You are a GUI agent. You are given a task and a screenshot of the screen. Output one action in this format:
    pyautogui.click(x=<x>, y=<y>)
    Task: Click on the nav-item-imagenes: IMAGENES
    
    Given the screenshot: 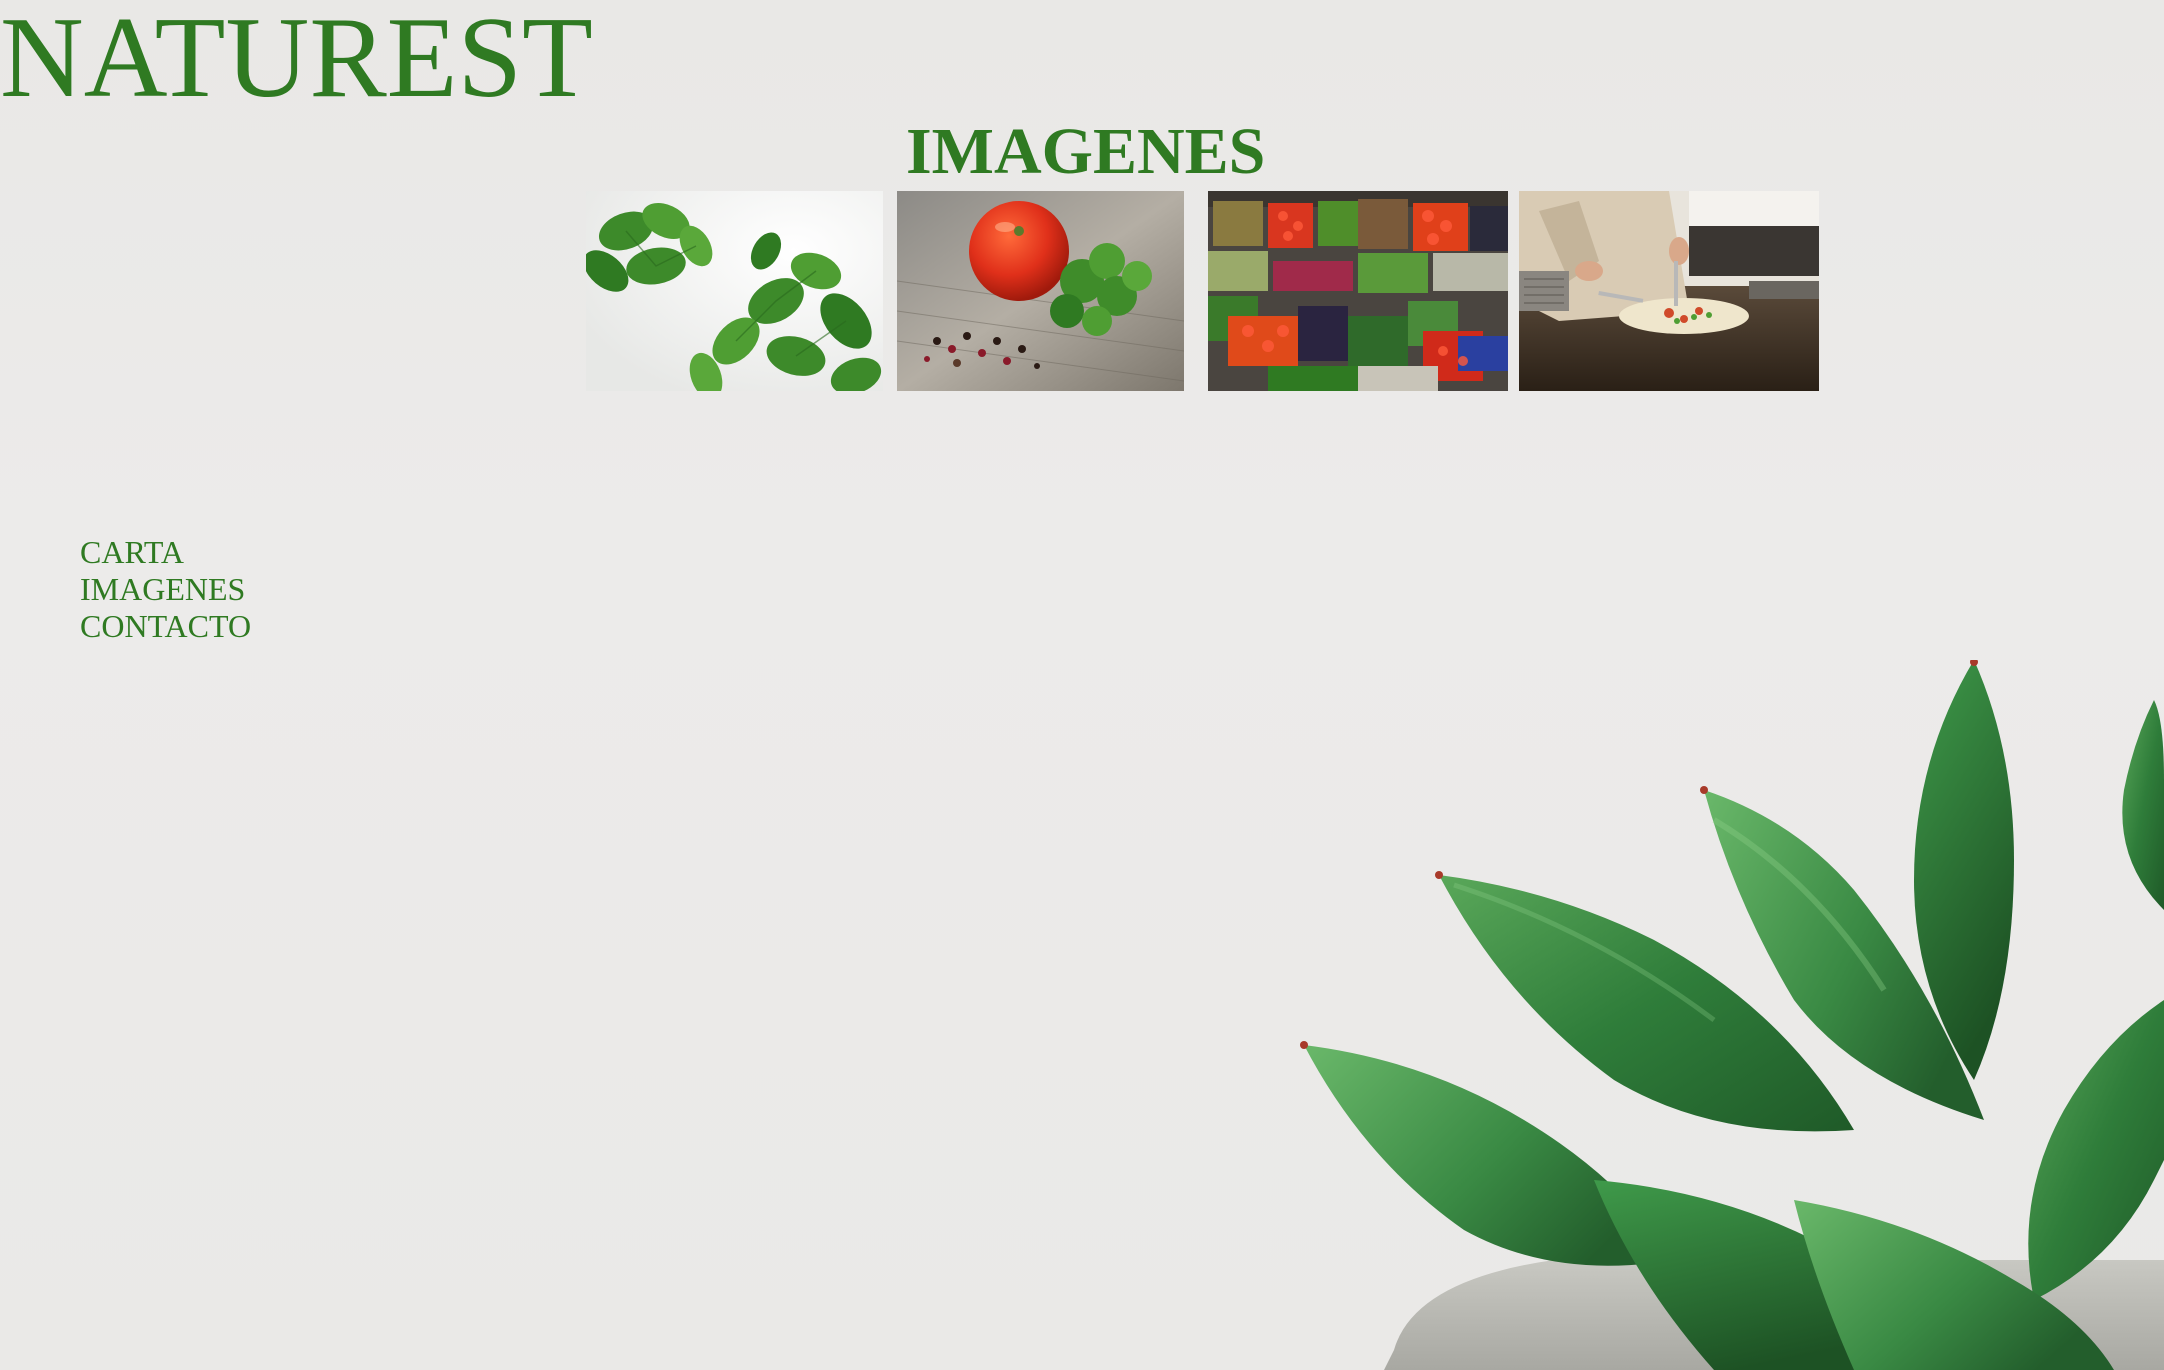 What is the action you would take?
    pyautogui.click(x=165, y=589)
    